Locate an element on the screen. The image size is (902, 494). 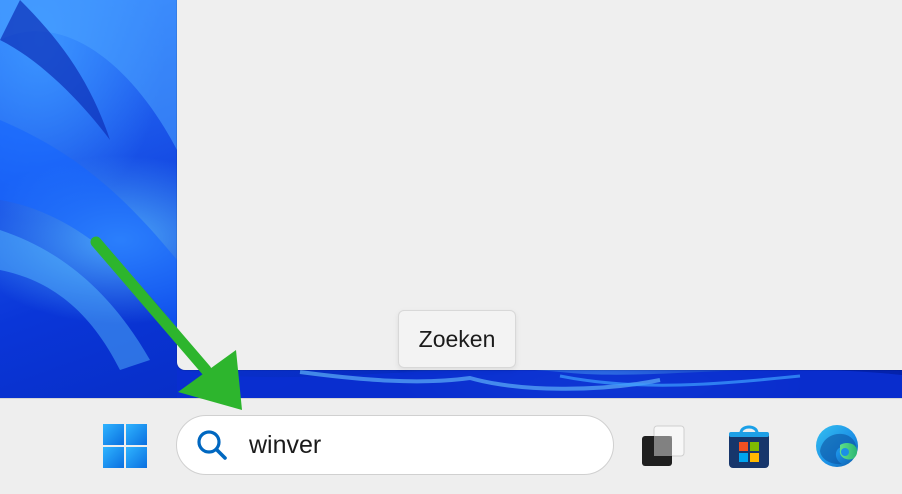
search-icon is located at coordinates (212, 445).